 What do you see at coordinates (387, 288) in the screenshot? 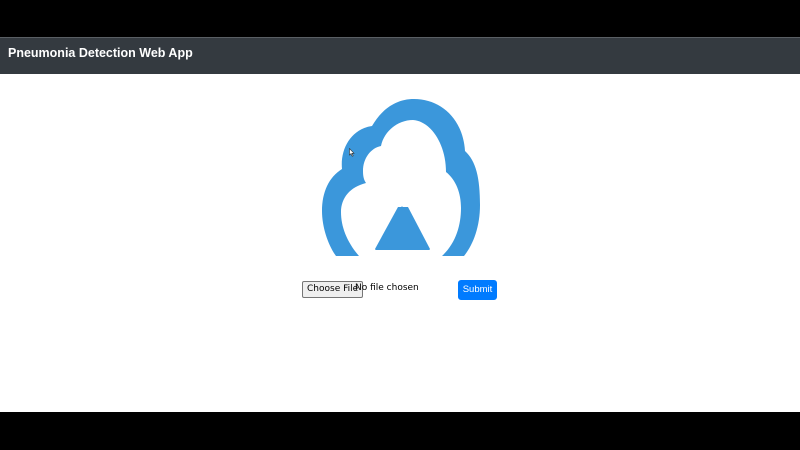
I see `file-status-text: No file chosen` at bounding box center [387, 288].